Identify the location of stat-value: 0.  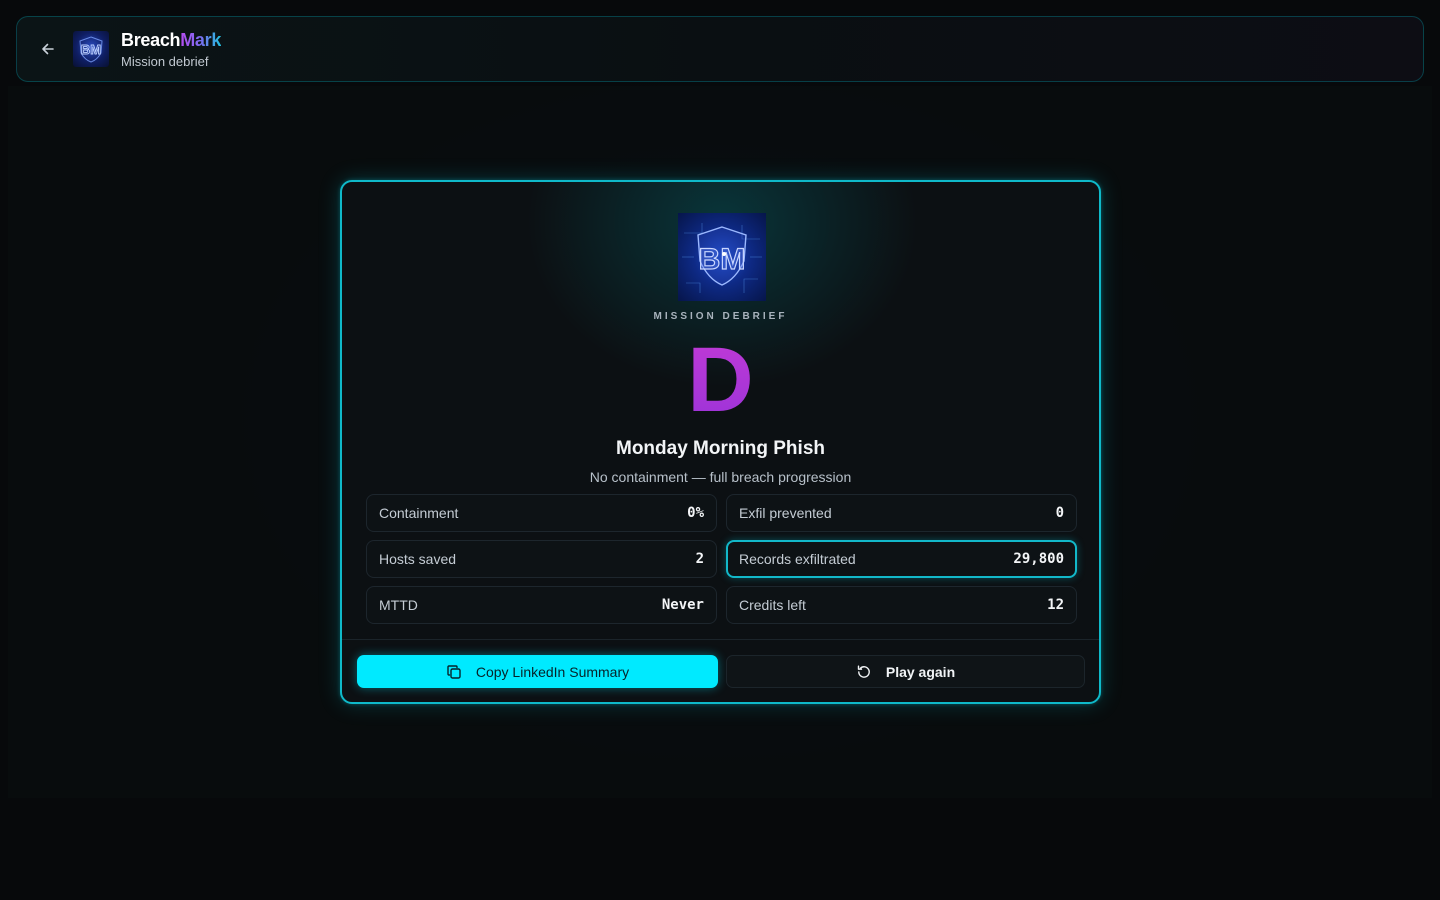
(1059, 513).